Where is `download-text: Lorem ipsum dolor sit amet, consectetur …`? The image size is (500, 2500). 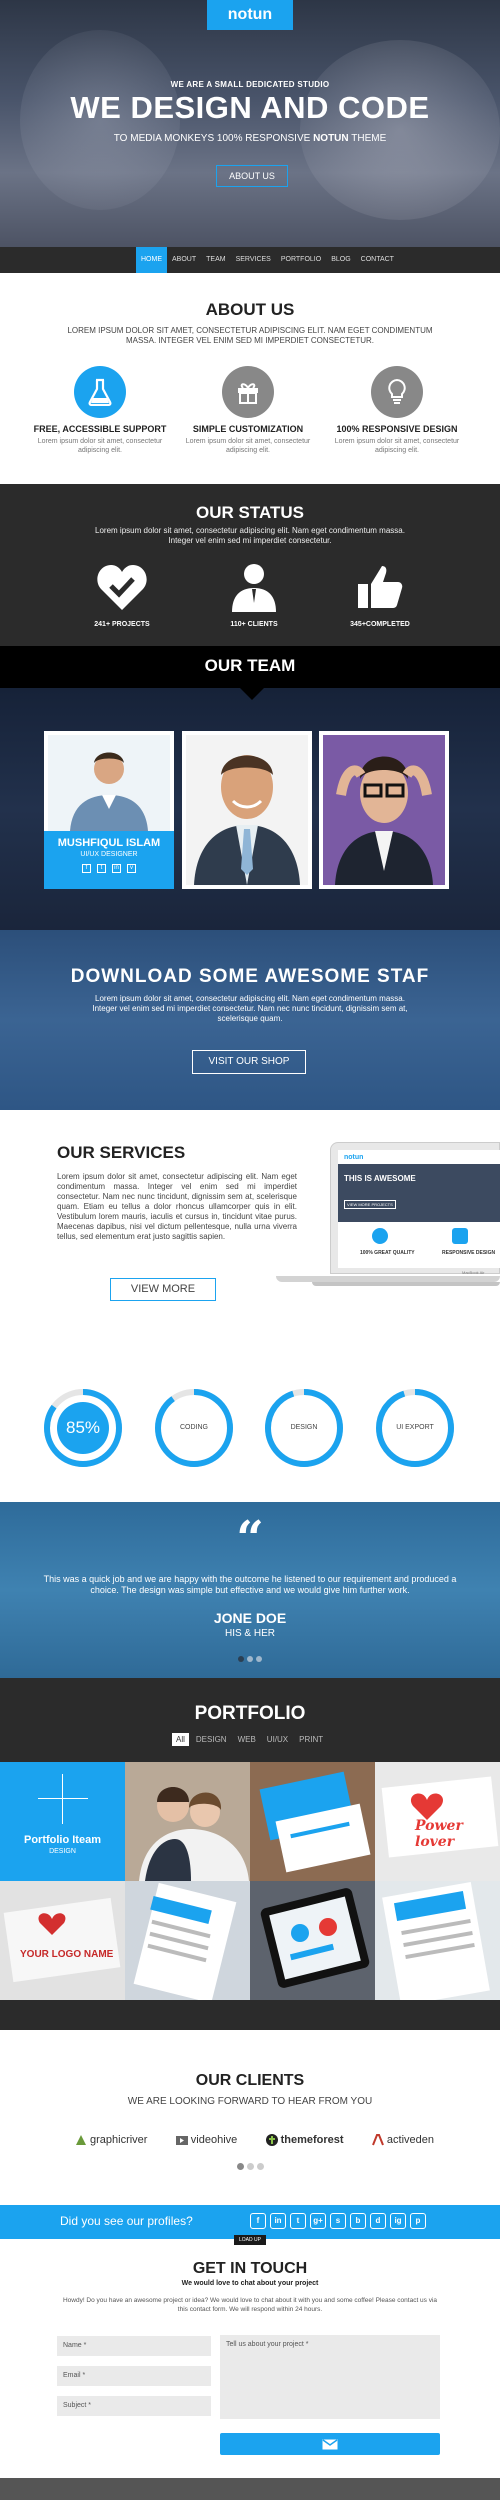 download-text: Lorem ipsum dolor sit amet, consectetur … is located at coordinates (250, 1008).